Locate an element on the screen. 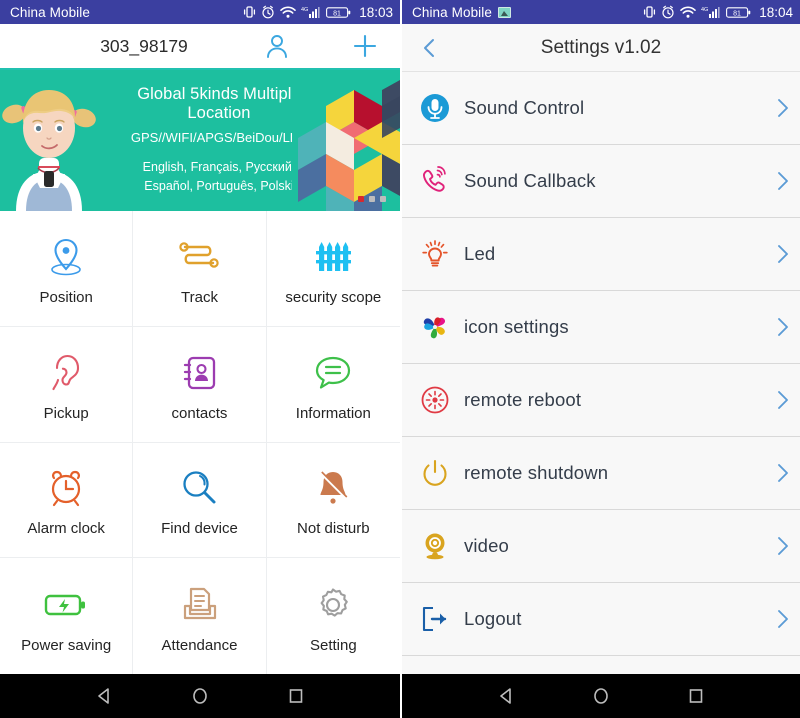 Image resolution: width=800 pixels, height=718 pixels. alarm-icon is located at coordinates (668, 12).